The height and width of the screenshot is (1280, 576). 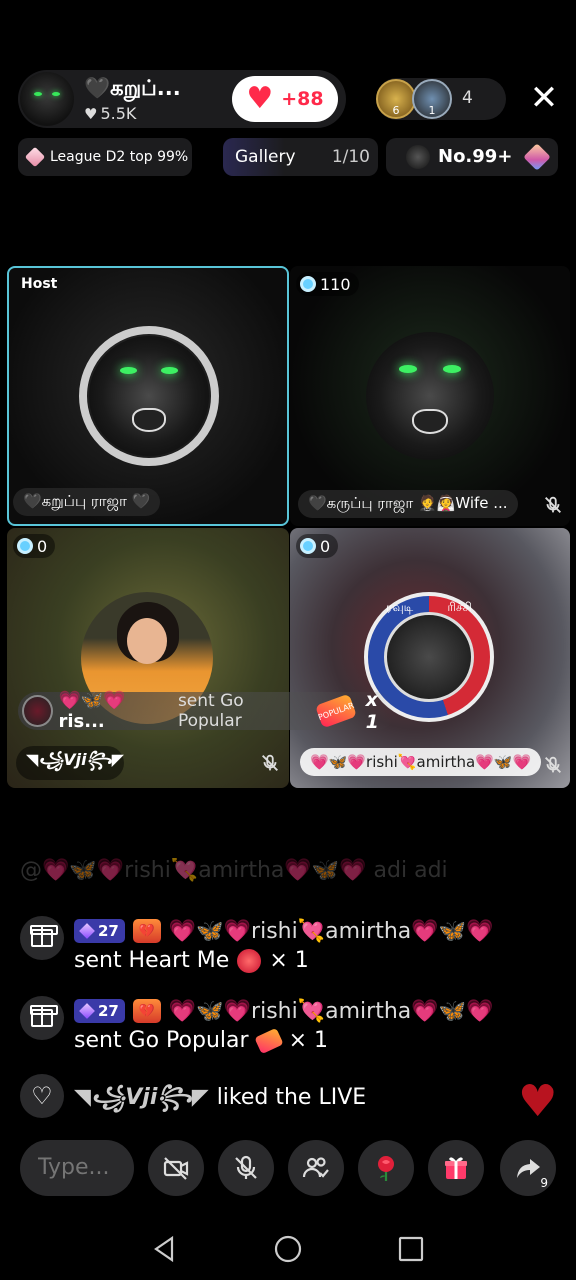 I want to click on viewer-rank-badge: 6, so click(x=396, y=110).